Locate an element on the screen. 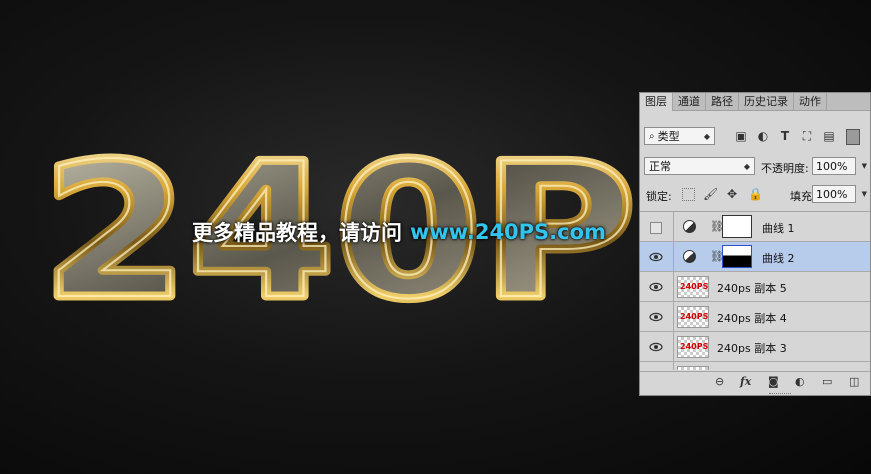 This screenshot has width=871, height=474. fill-value: 100% is located at coordinates (832, 194).